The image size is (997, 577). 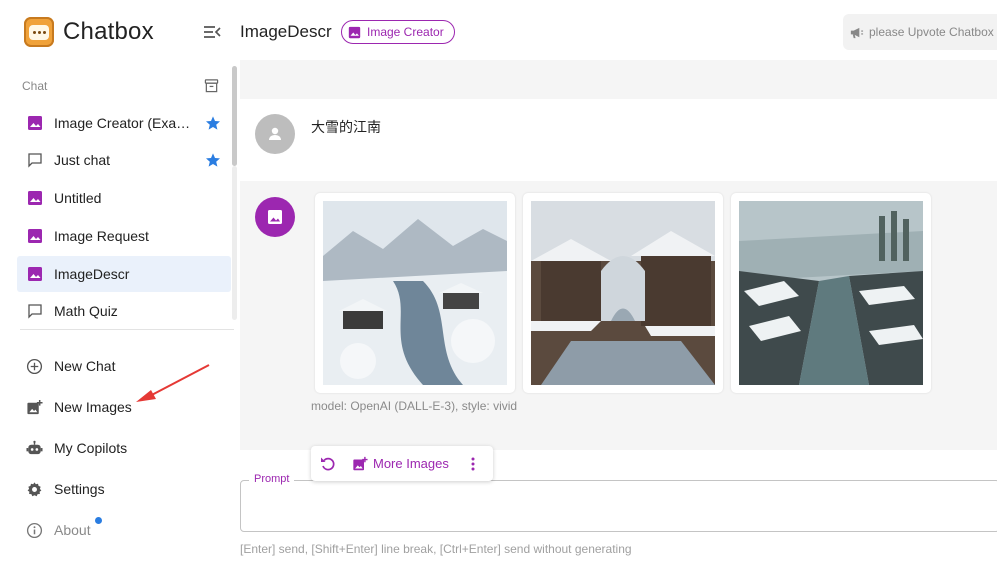 I want to click on page-title: ImageDescr, so click(x=286, y=31).